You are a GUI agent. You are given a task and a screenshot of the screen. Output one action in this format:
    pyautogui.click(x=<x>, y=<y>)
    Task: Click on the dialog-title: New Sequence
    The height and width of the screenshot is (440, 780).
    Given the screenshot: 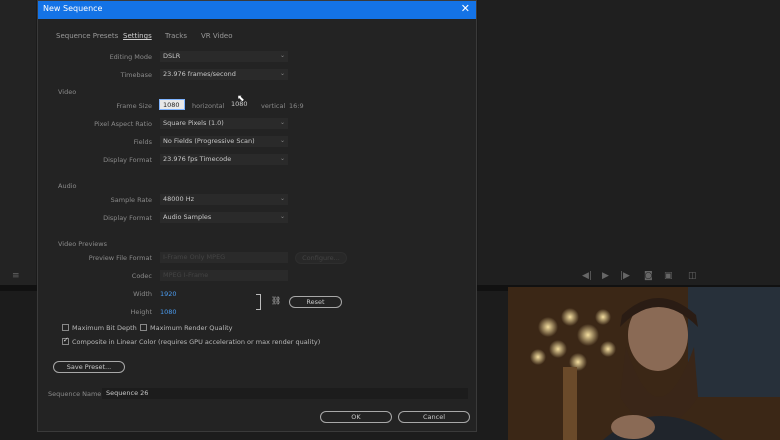 What is the action you would take?
    pyautogui.click(x=73, y=8)
    